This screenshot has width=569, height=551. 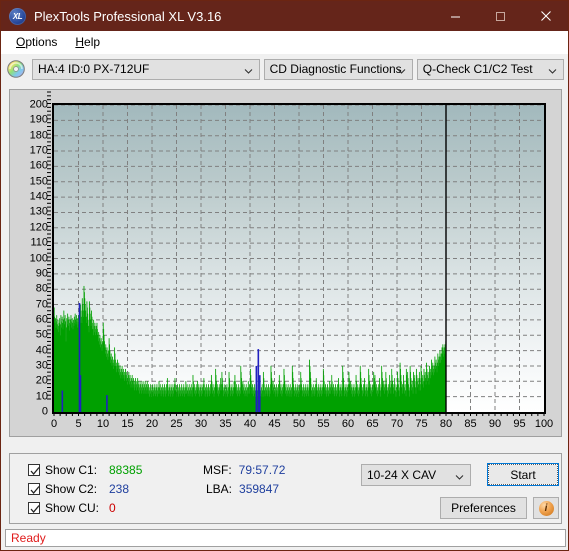 I want to click on info-icon: i, so click(x=546, y=508).